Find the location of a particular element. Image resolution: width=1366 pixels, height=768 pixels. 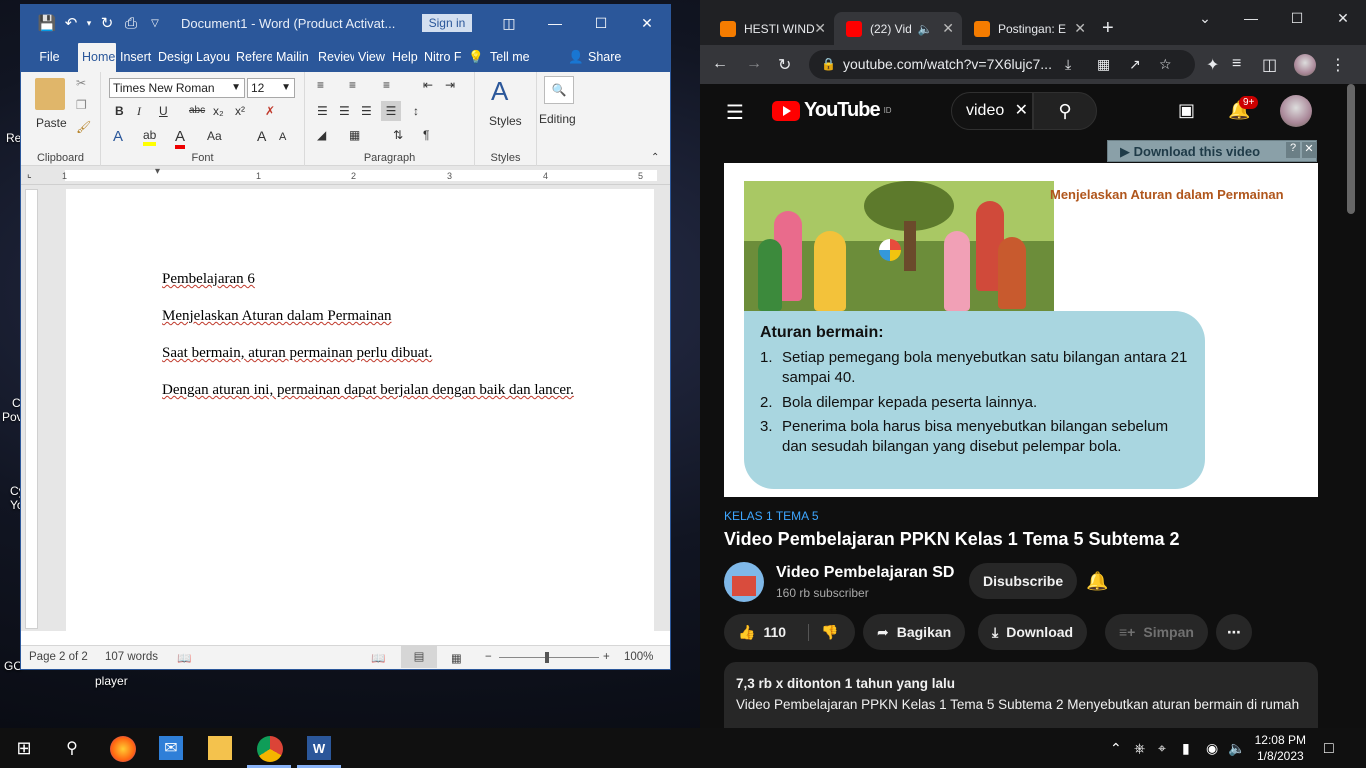

share-person-icon: 👤 is located at coordinates (574, 57).